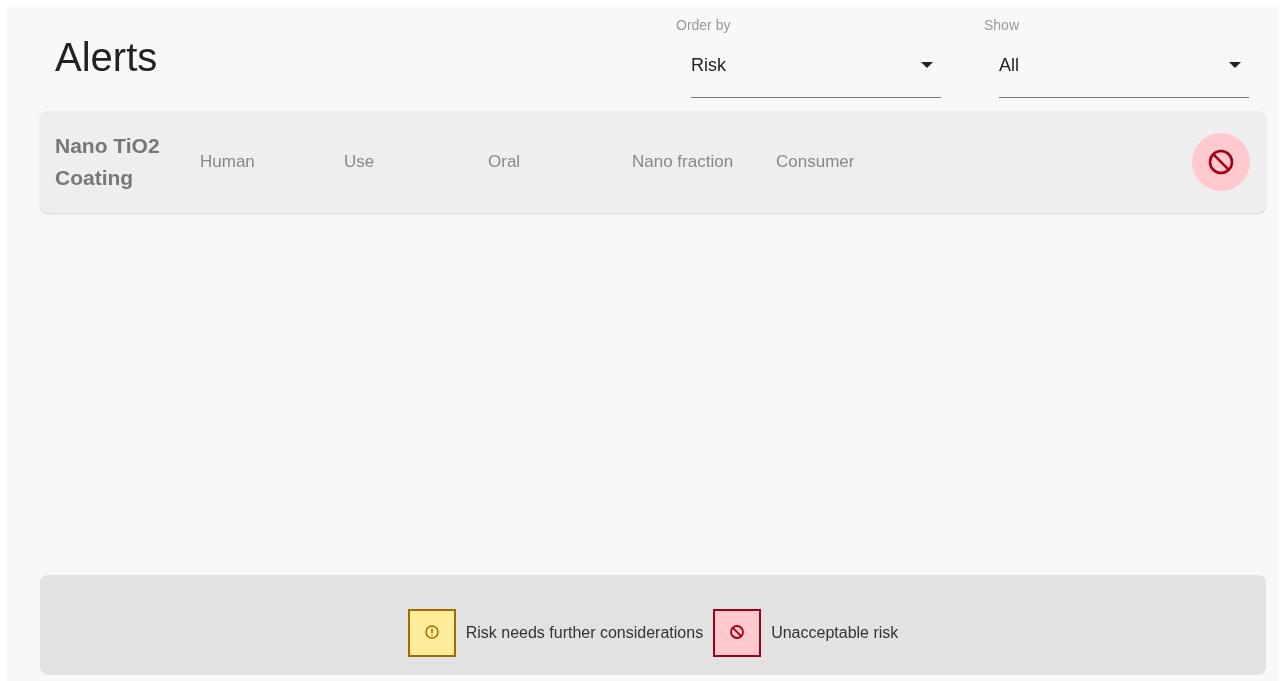  What do you see at coordinates (848, 162) in the screenshot?
I see `alert-field: Consumer` at bounding box center [848, 162].